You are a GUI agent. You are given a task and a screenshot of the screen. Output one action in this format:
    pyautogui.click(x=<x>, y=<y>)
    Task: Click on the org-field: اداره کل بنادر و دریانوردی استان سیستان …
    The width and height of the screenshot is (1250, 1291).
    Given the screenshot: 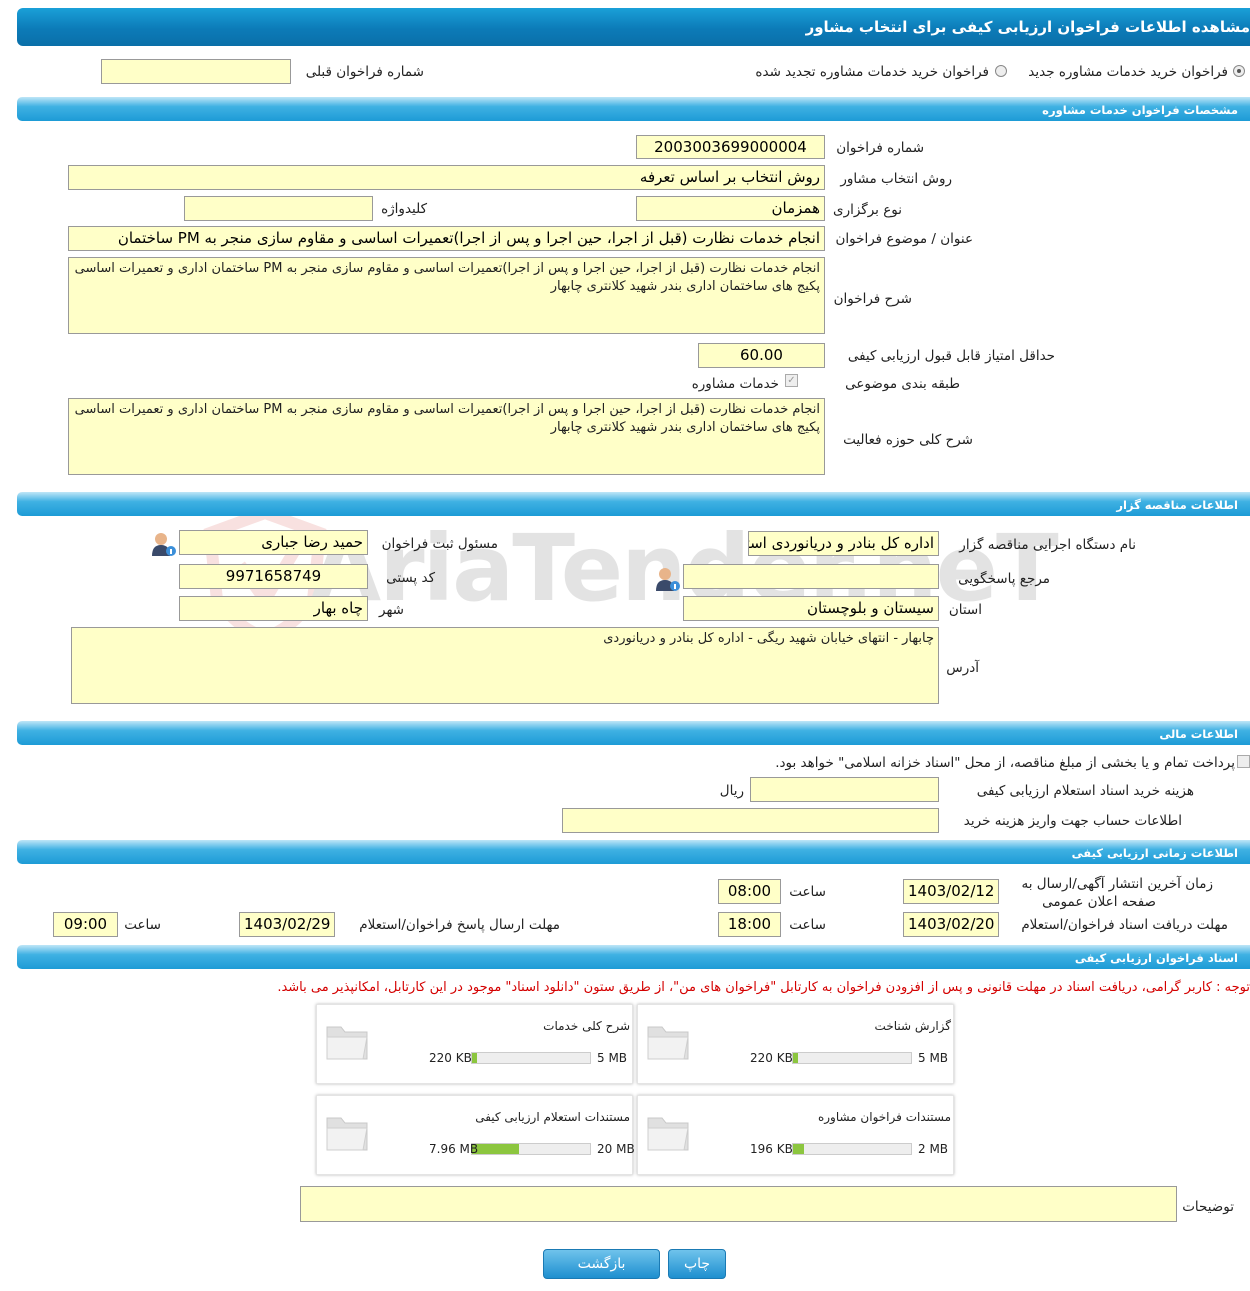 What is the action you would take?
    pyautogui.click(x=843, y=543)
    